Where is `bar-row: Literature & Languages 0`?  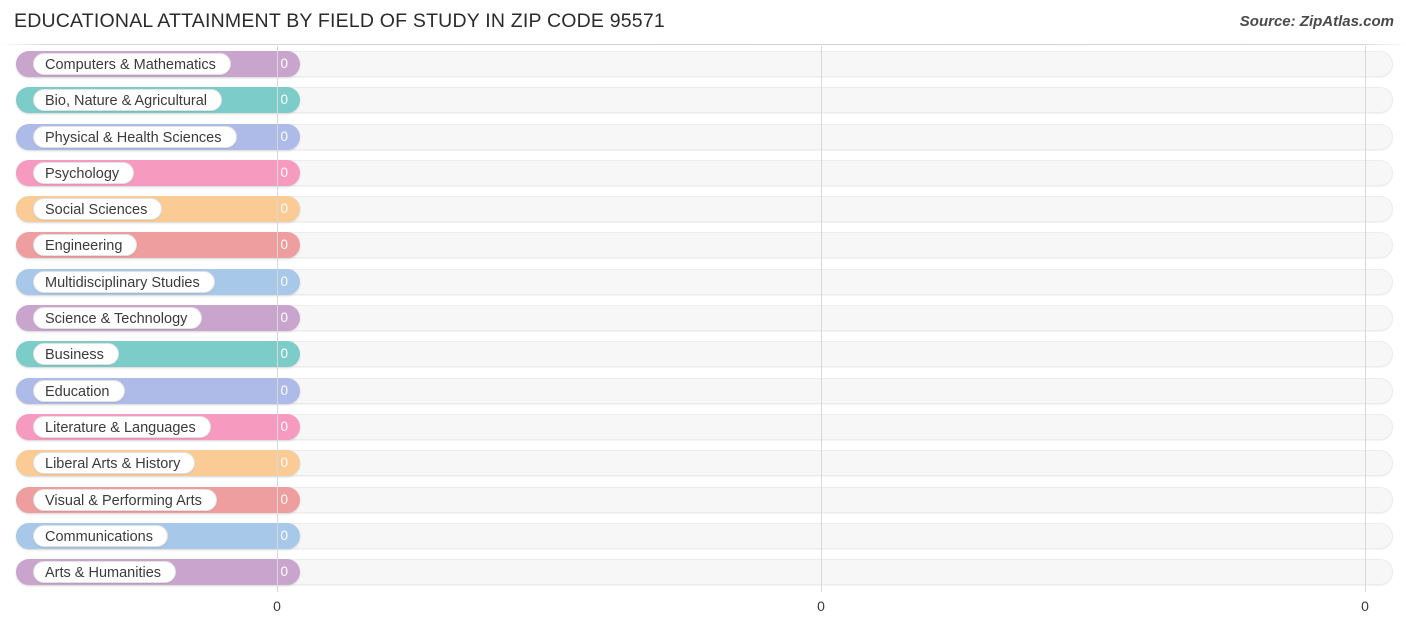
bar-row: Literature & Languages 0 is located at coordinates (703, 427).